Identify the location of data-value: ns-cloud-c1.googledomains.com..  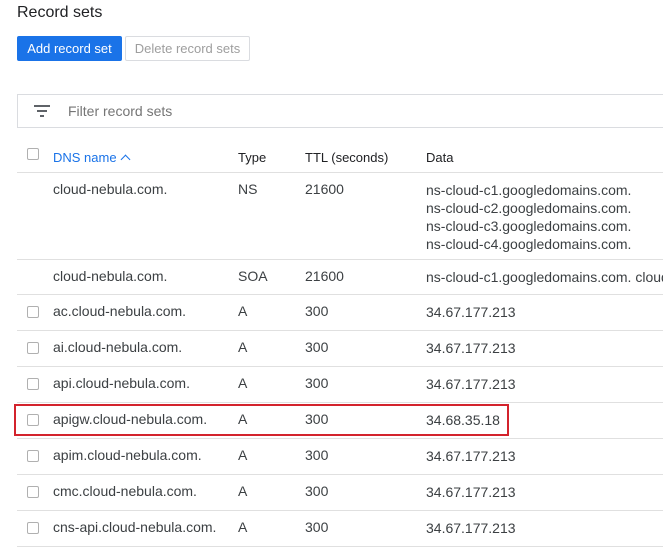
(529, 190).